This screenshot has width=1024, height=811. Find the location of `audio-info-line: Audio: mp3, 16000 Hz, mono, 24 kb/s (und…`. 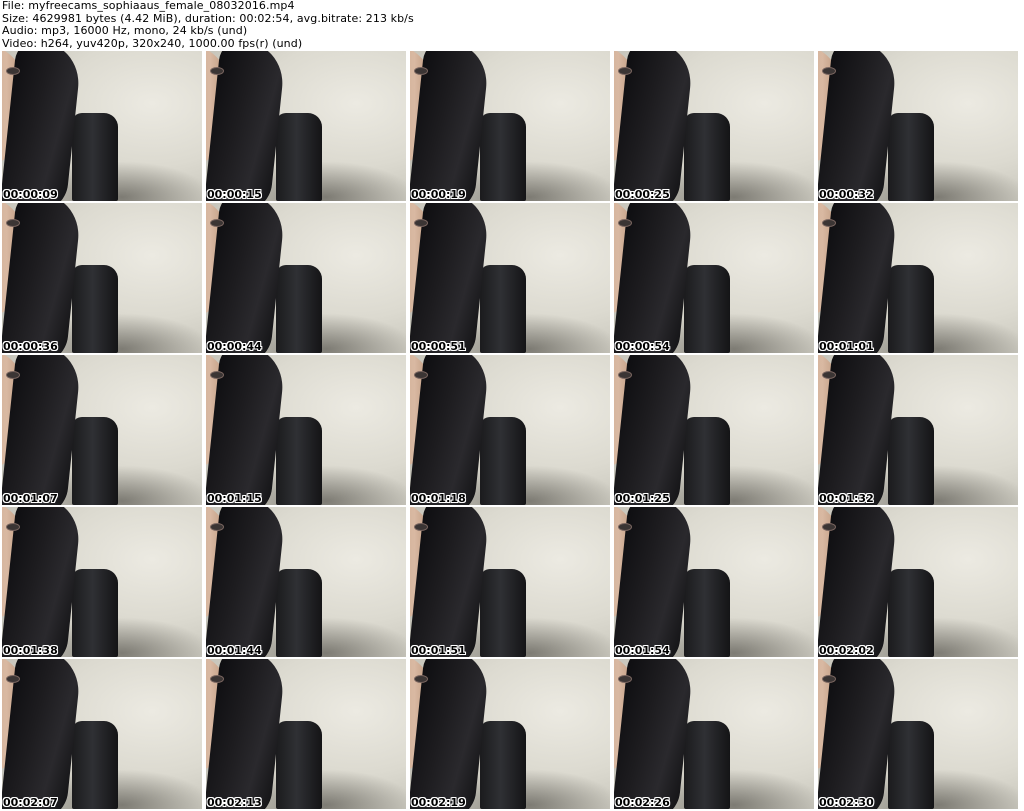

audio-info-line: Audio: mp3, 16000 Hz, mono, 24 kb/s (und… is located at coordinates (125, 30).